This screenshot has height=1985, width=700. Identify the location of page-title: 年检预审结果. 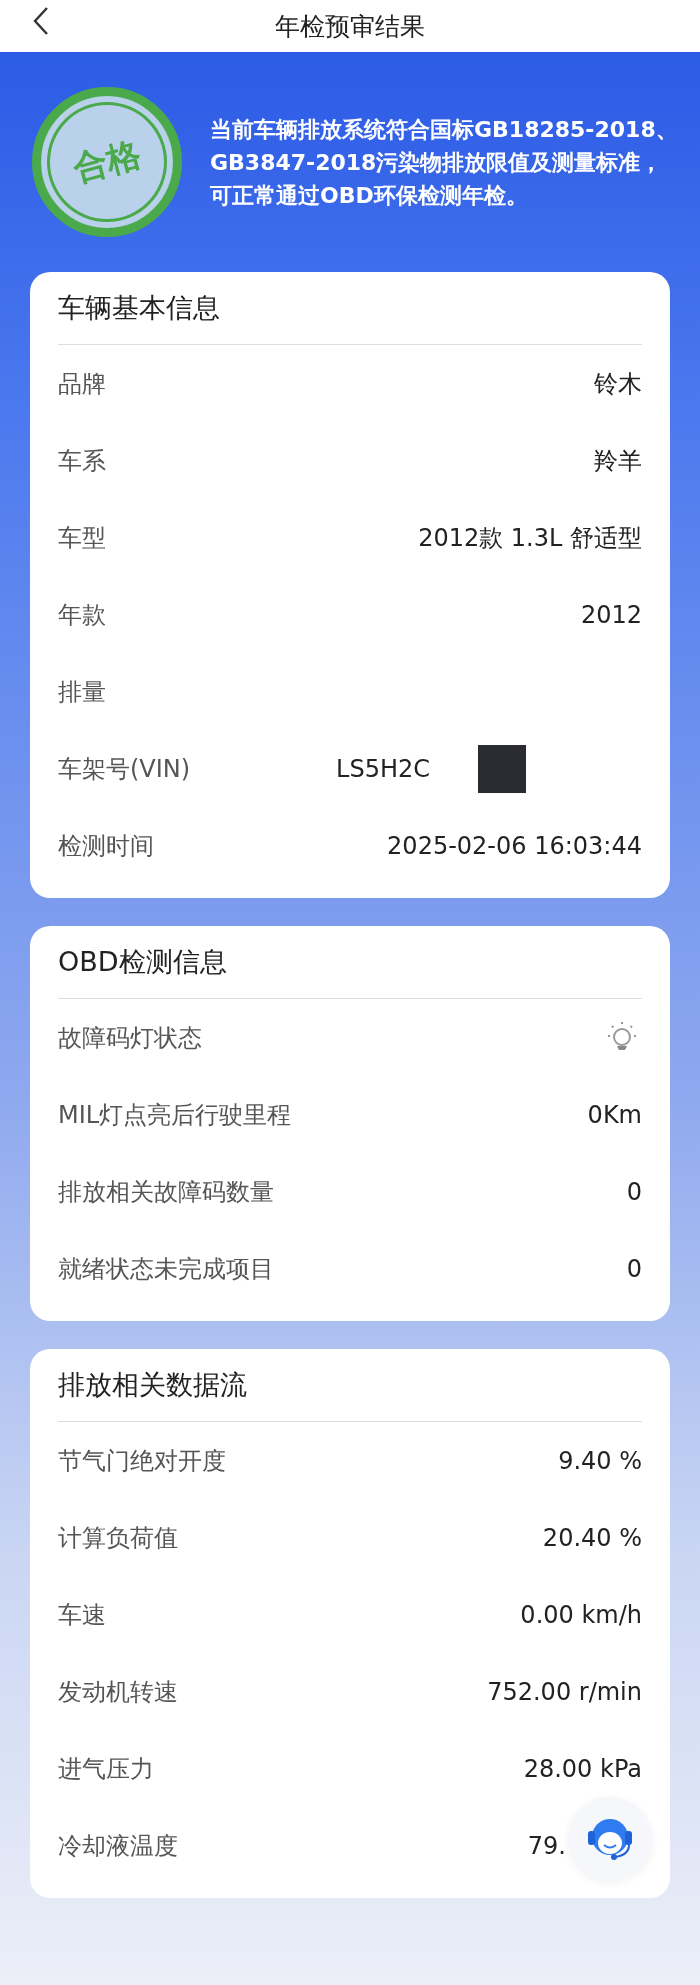
(350, 26).